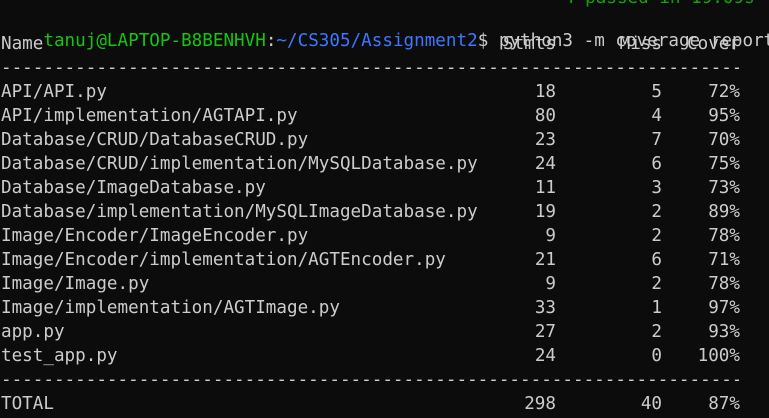 This screenshot has width=769, height=418. Describe the element at coordinates (718, 356) in the screenshot. I see `row-cover: 100%` at that location.